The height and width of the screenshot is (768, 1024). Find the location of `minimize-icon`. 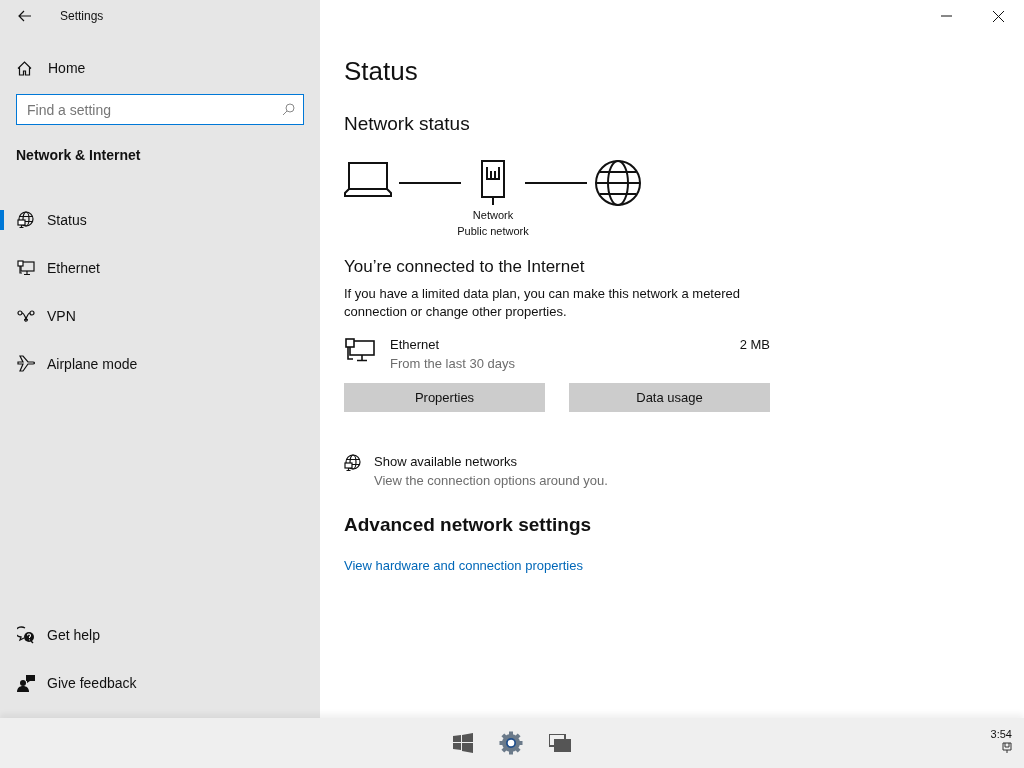

minimize-icon is located at coordinates (946, 16).